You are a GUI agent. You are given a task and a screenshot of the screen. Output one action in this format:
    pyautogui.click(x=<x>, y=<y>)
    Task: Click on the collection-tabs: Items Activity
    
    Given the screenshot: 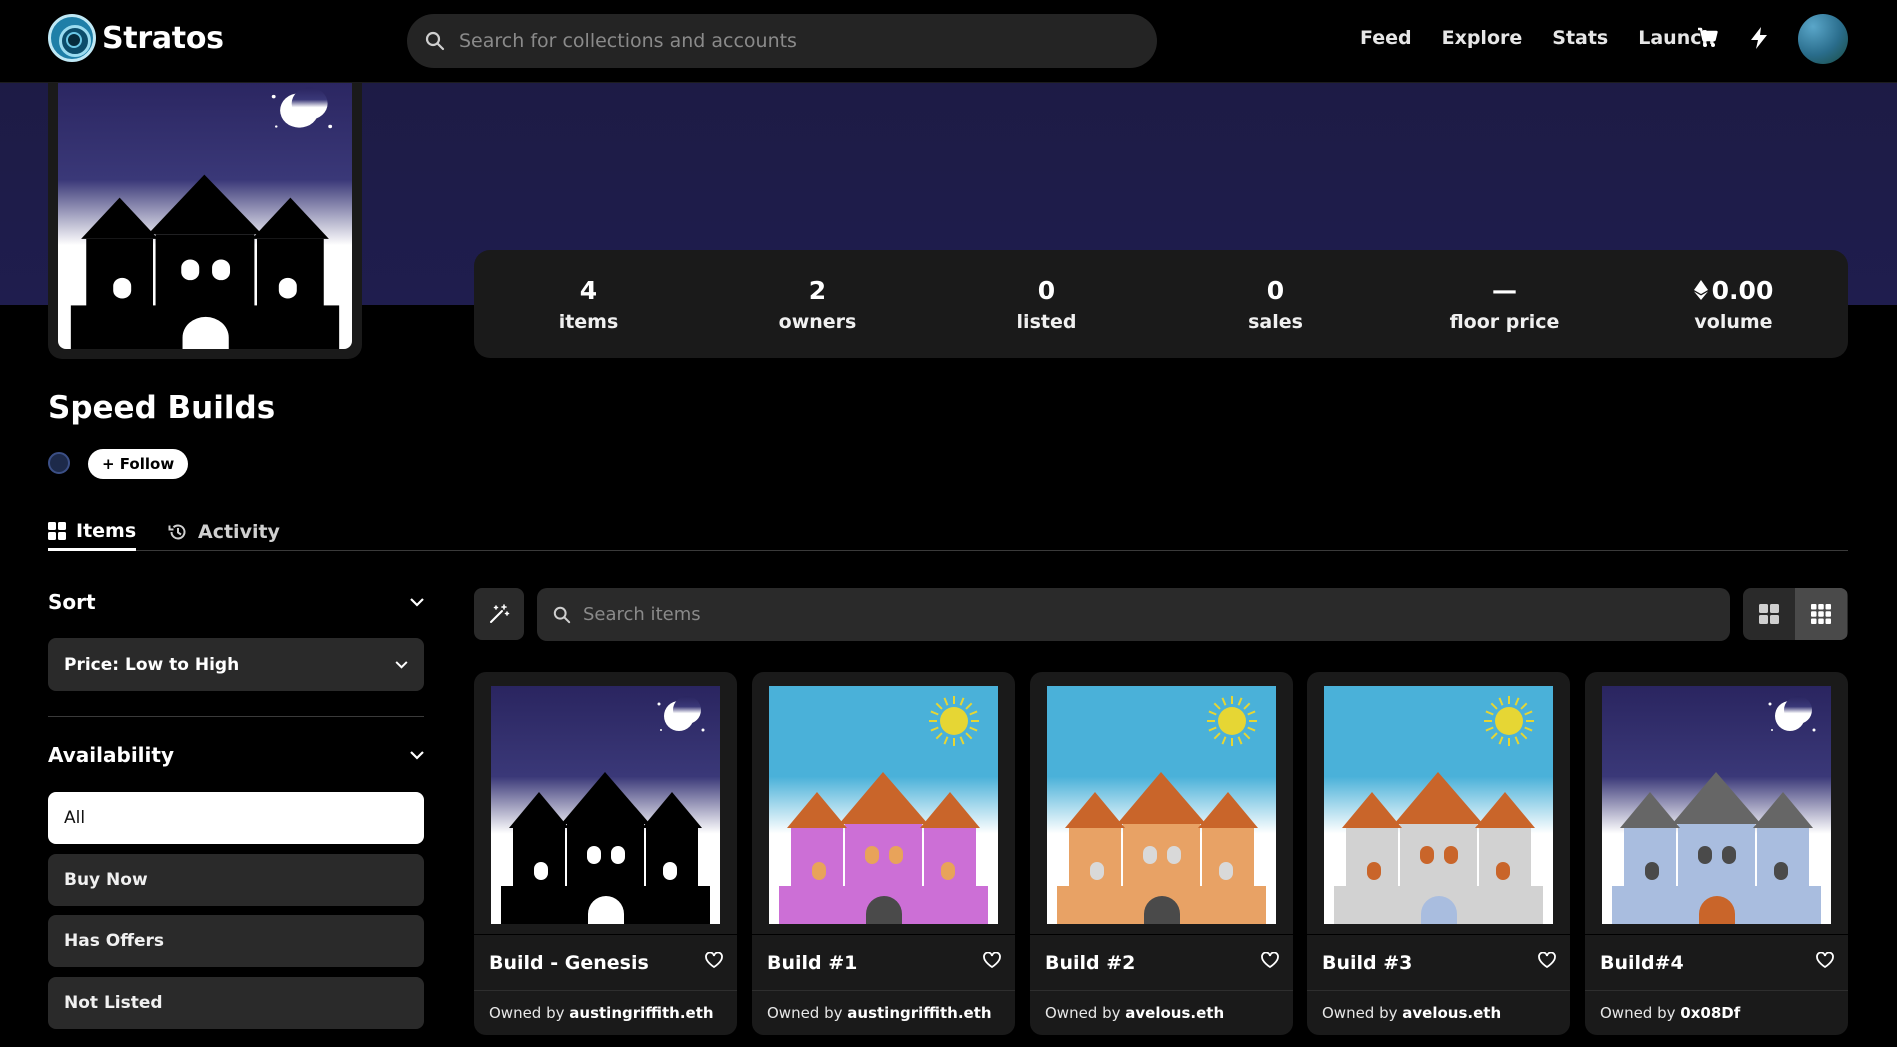 What is the action you would take?
    pyautogui.click(x=948, y=532)
    